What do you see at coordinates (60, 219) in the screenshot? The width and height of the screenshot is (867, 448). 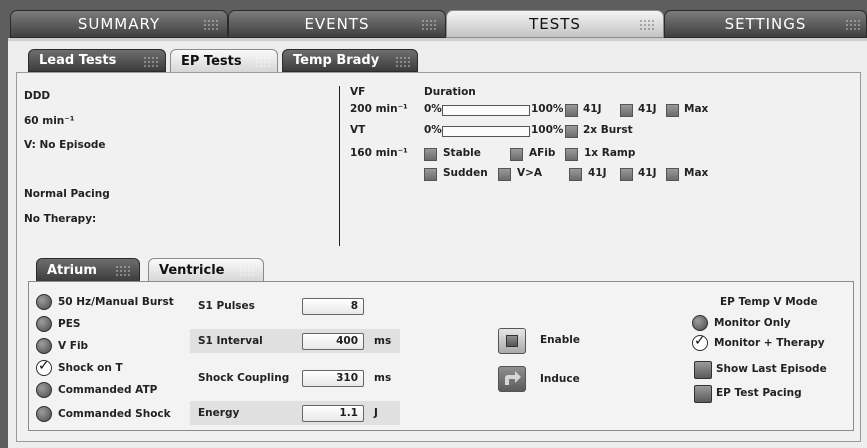 I see `therapy-status: No Therapy:` at bounding box center [60, 219].